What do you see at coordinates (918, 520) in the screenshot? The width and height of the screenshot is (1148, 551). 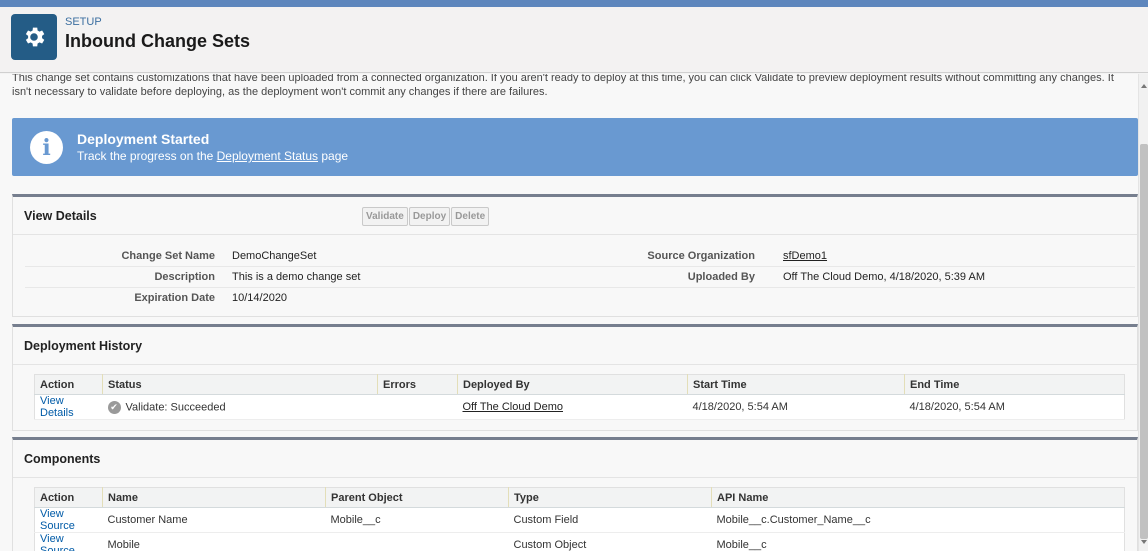 I see `api-name-cell: Mobile__c.Customer_Name__c` at bounding box center [918, 520].